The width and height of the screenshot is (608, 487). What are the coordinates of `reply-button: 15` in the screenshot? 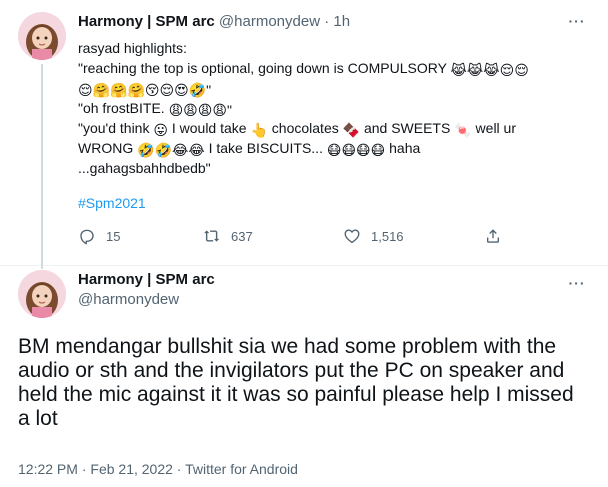 It's located at (99, 236).